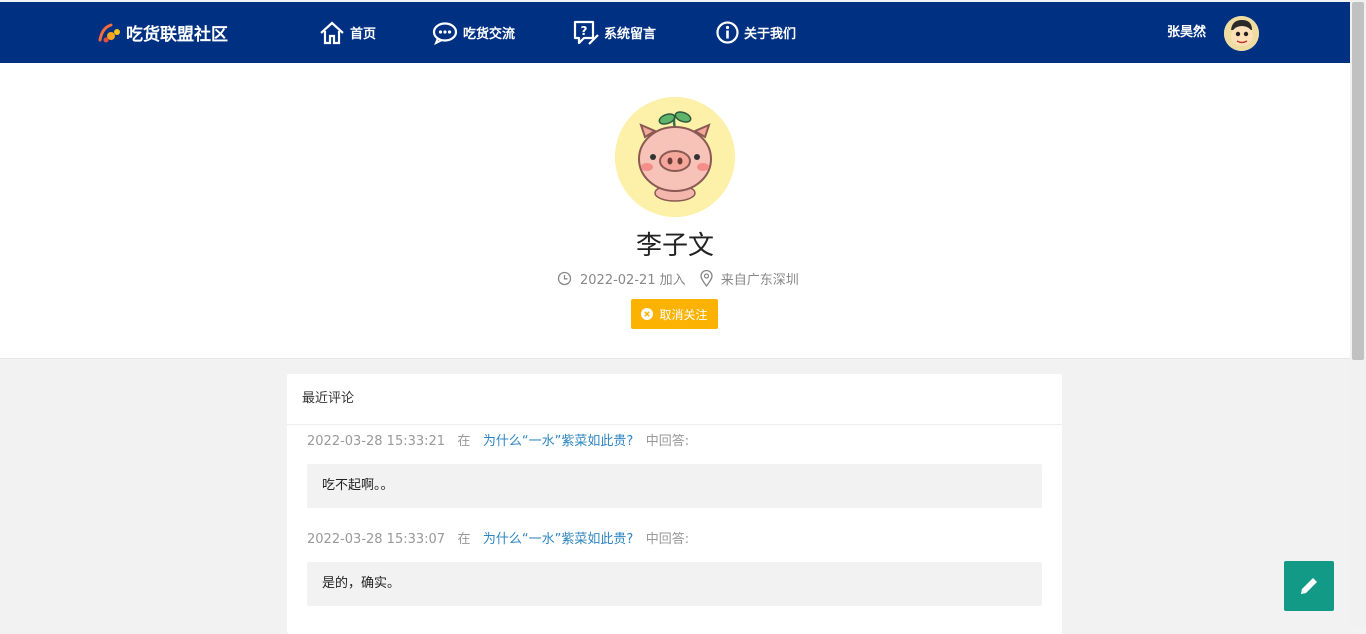 Image resolution: width=1366 pixels, height=634 pixels. Describe the element at coordinates (675, 32) in the screenshot. I see `top-navbar: 吃货联盟社区 首页 吃货交流 ? 系统留言 关于我们 张昊然` at that location.